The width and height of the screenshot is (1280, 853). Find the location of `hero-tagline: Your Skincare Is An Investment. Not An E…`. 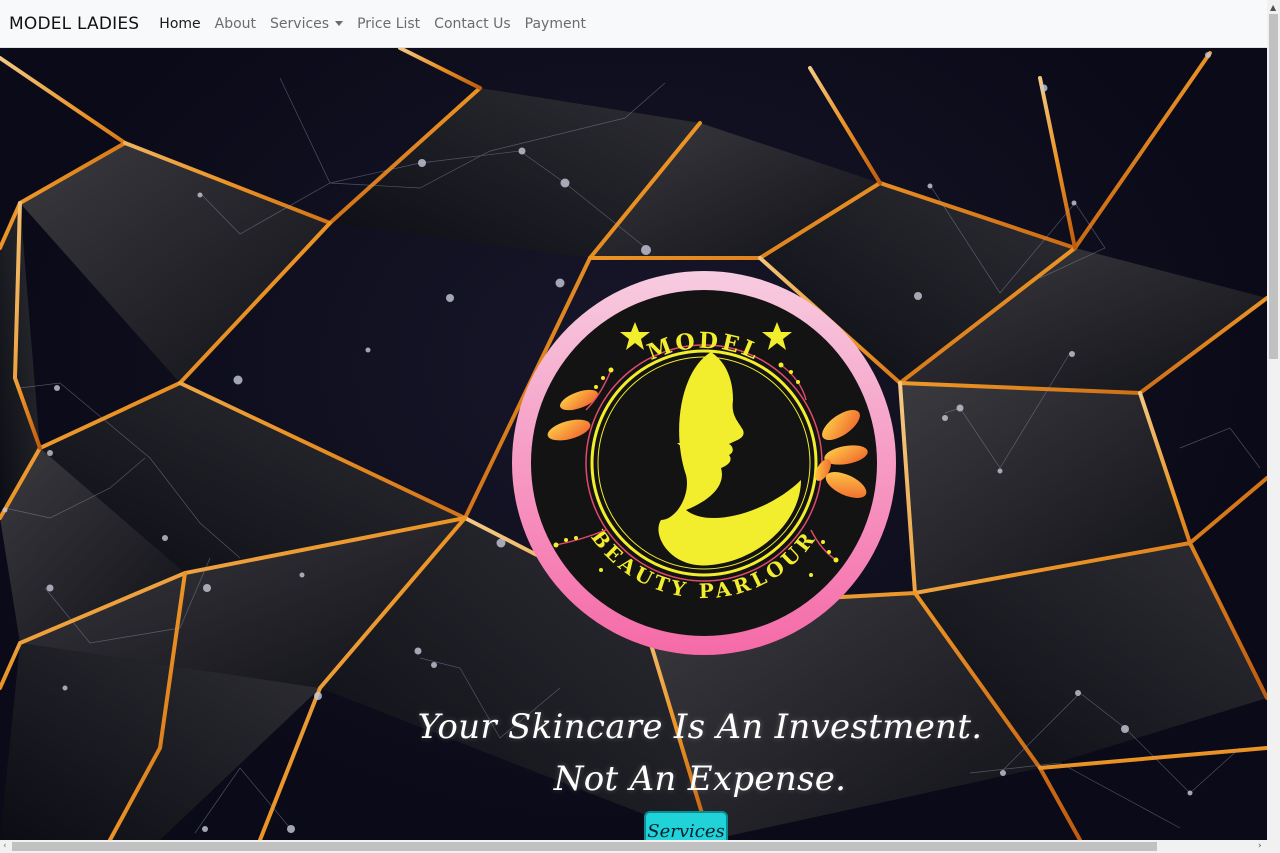

hero-tagline: Your Skincare Is An Investment. Not An E… is located at coordinates (700, 753).